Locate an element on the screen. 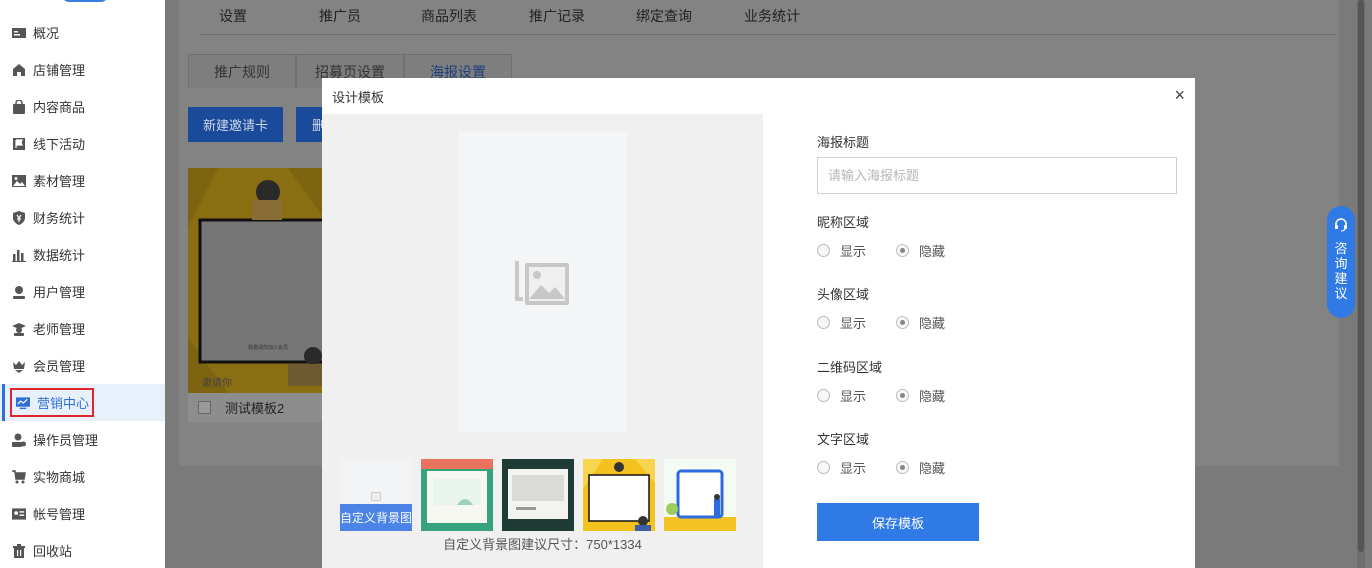  close-icon: × is located at coordinates (1179, 95).